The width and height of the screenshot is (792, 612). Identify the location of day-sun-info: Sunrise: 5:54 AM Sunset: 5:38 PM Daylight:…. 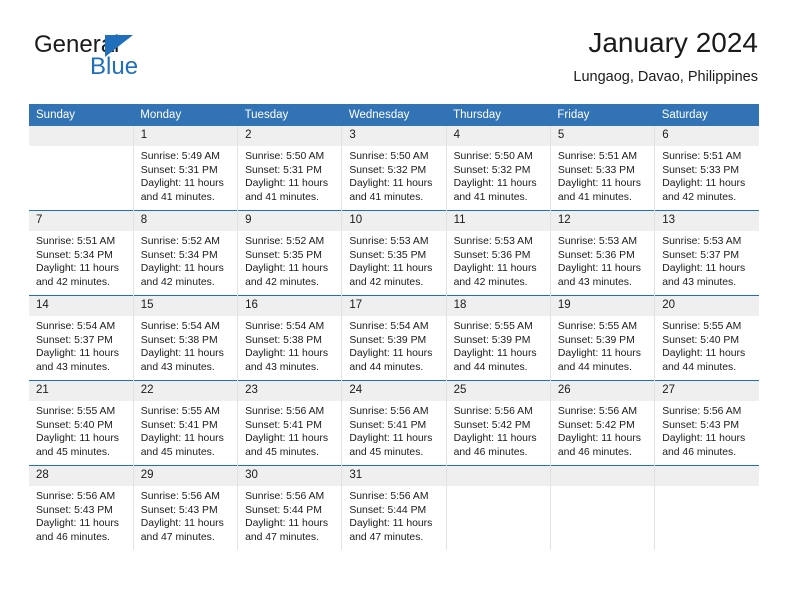
(185, 345).